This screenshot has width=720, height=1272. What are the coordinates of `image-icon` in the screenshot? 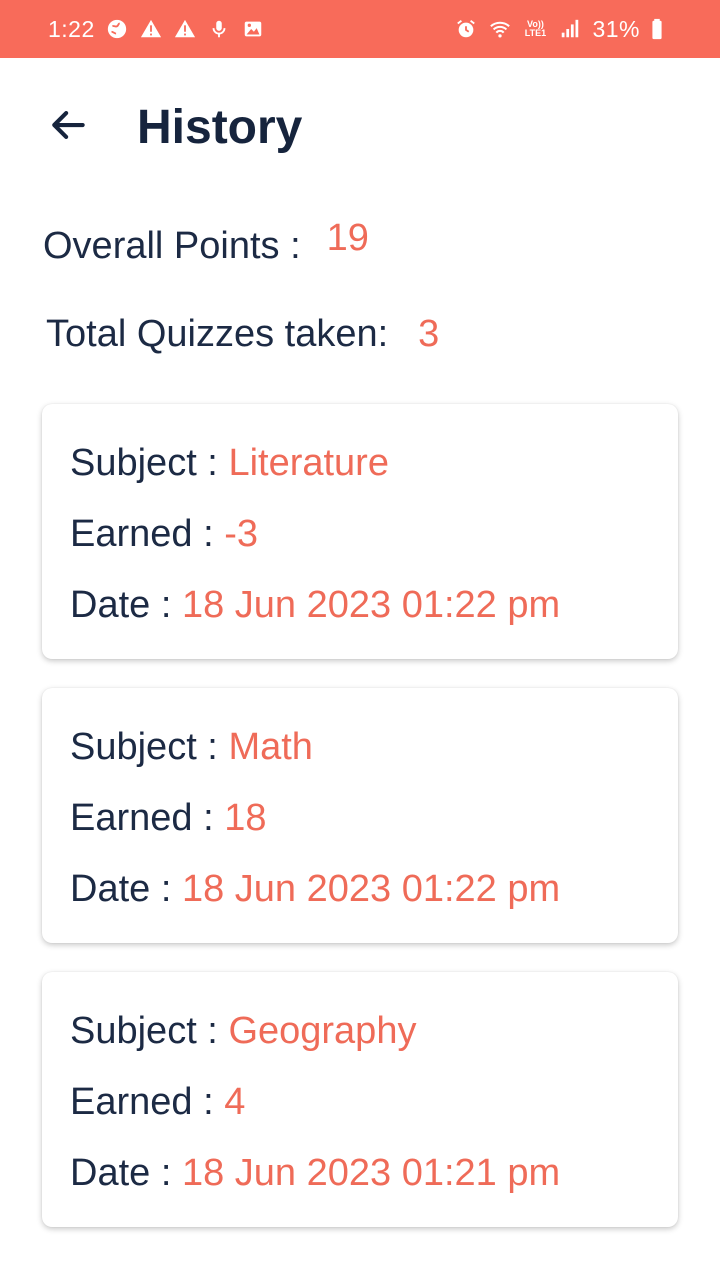 It's located at (253, 29).